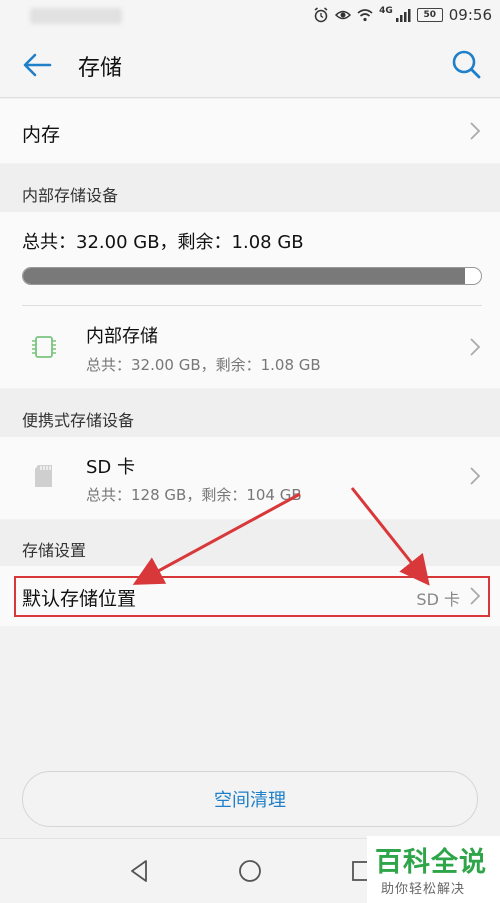 The image size is (500, 903). I want to click on portable-storage-header: 便携式存储设备, so click(250, 413).